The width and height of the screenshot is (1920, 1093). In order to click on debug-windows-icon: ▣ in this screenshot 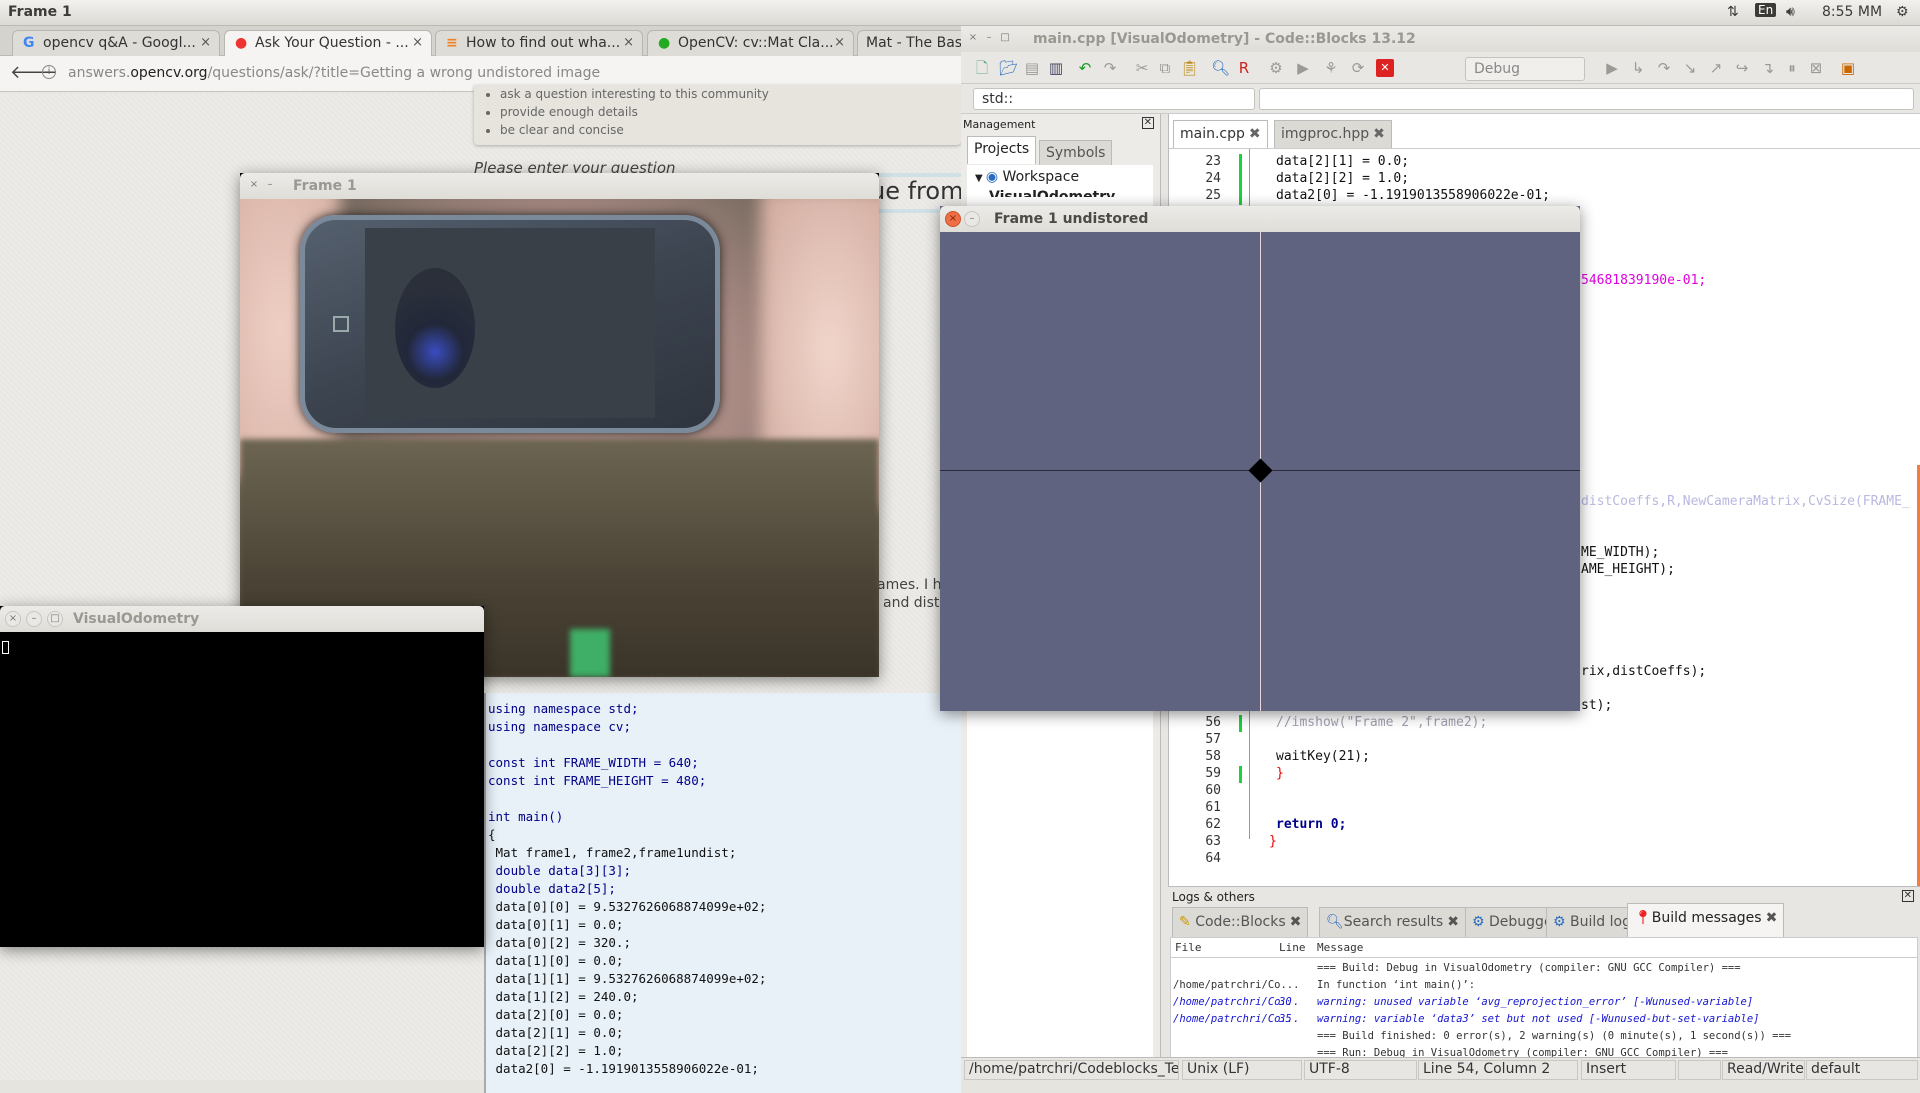, I will do `click(1848, 68)`.